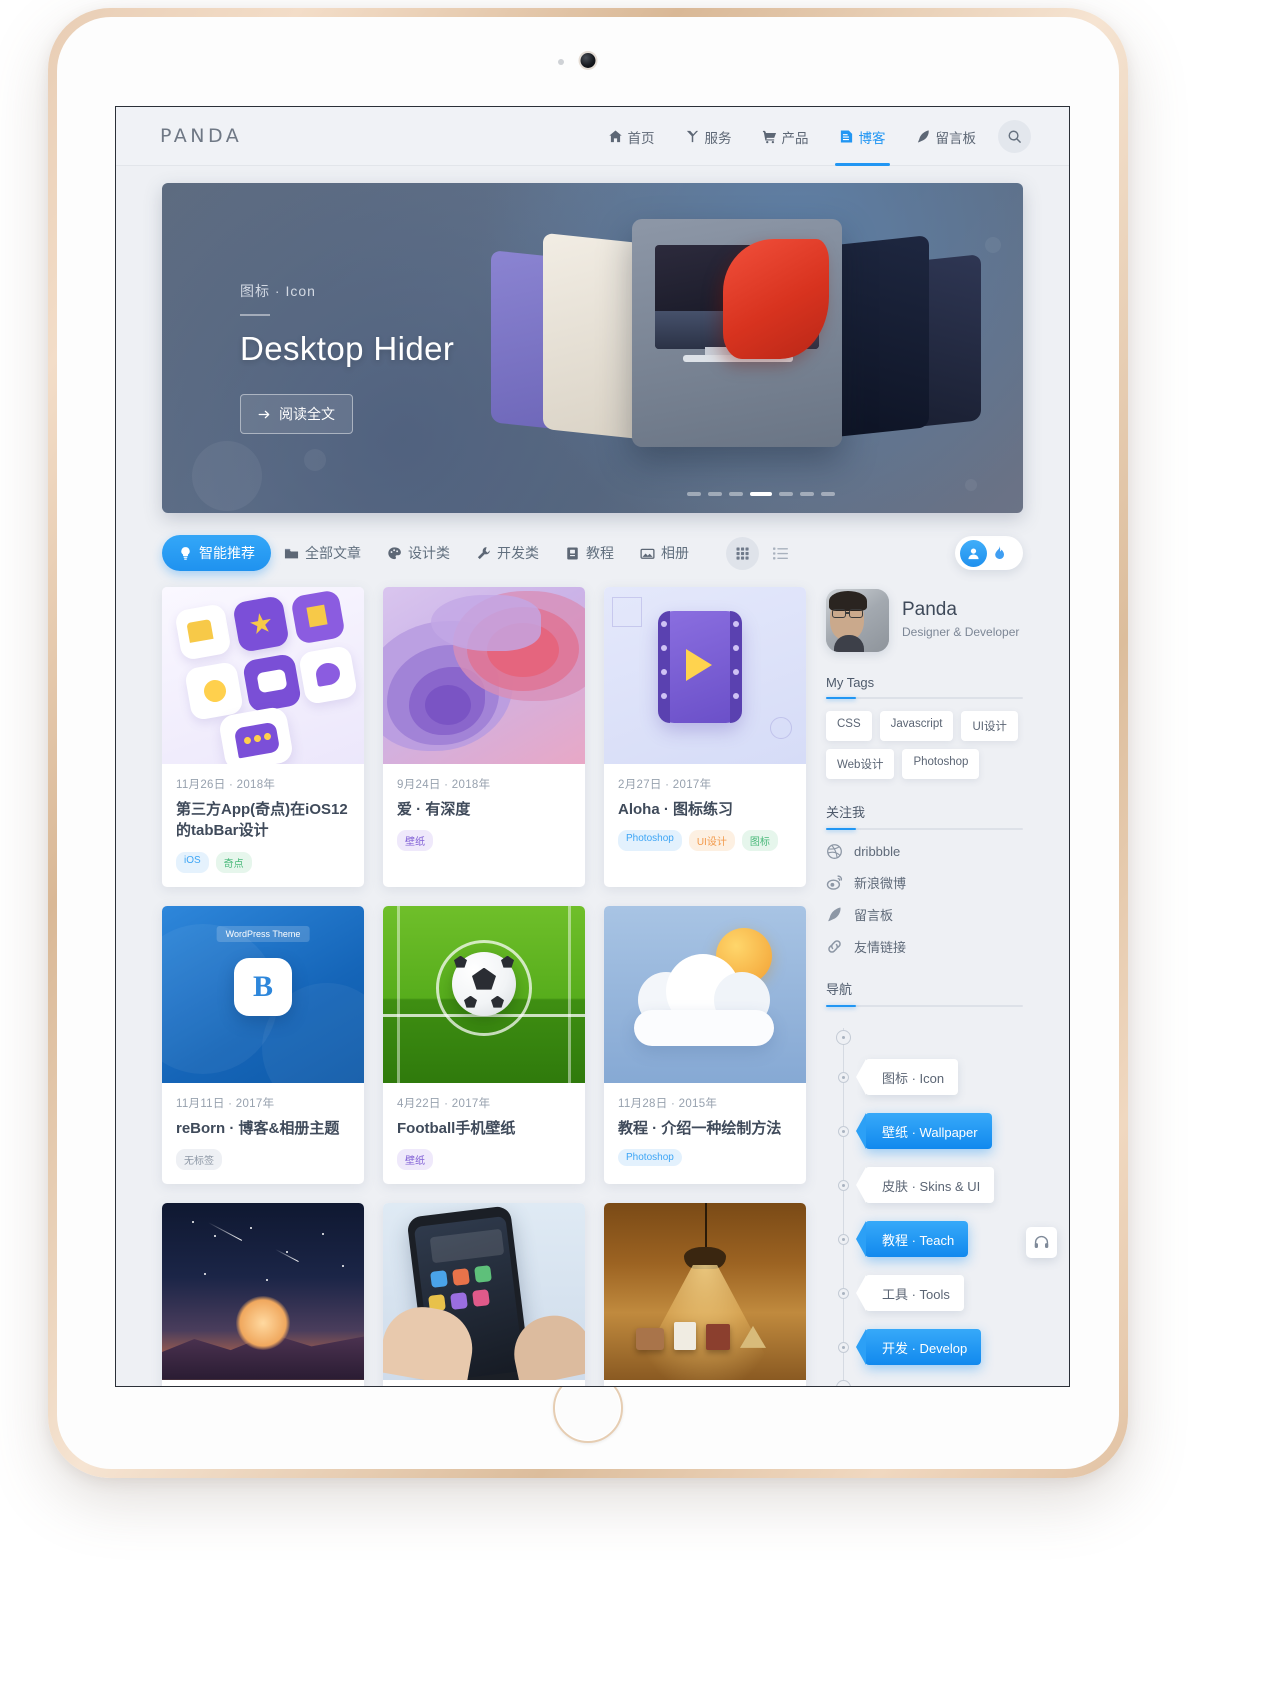 This screenshot has width=1275, height=1686. I want to click on follow-link-weibo: 新浪微博, so click(924, 882).